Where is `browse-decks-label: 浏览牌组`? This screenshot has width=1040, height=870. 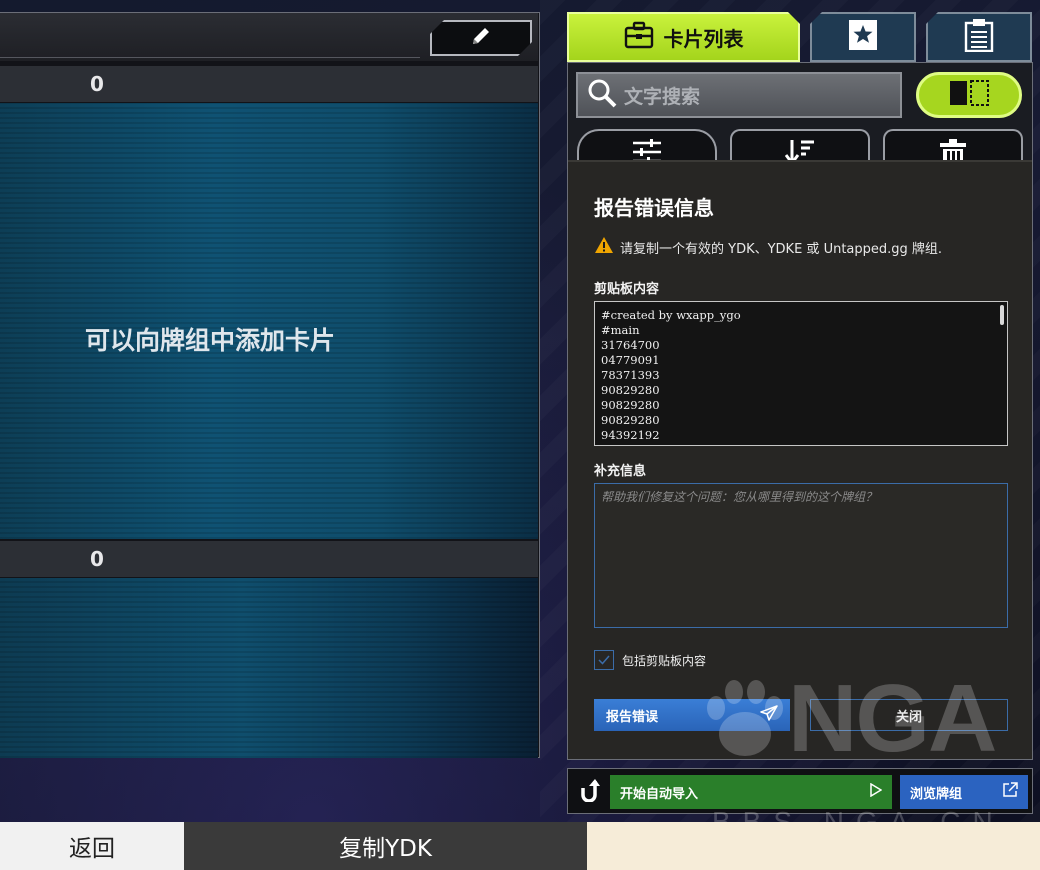
browse-decks-label: 浏览牌组 is located at coordinates (936, 794).